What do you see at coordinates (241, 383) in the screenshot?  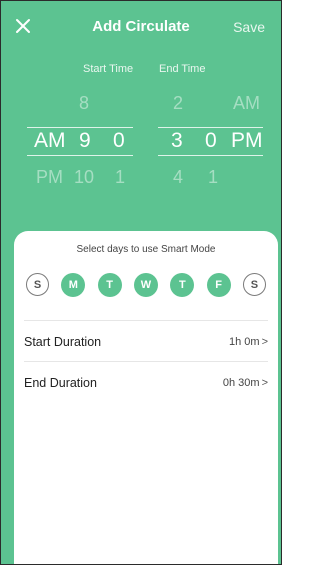 I see `end-duration-value: 0h 30m` at bounding box center [241, 383].